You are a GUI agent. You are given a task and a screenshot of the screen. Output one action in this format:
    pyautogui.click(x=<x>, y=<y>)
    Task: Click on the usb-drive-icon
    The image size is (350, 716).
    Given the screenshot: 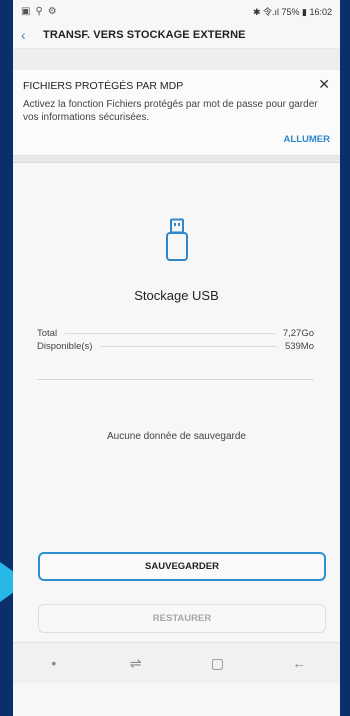 What is the action you would take?
    pyautogui.click(x=176, y=240)
    